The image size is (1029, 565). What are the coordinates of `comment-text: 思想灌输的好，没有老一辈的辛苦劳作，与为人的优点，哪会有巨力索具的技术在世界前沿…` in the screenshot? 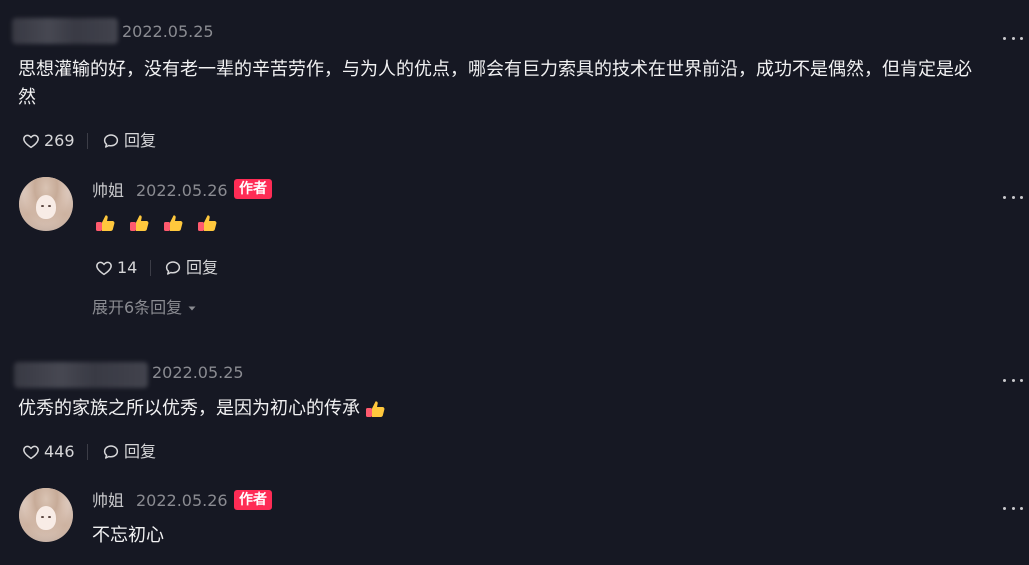 It's located at (495, 69).